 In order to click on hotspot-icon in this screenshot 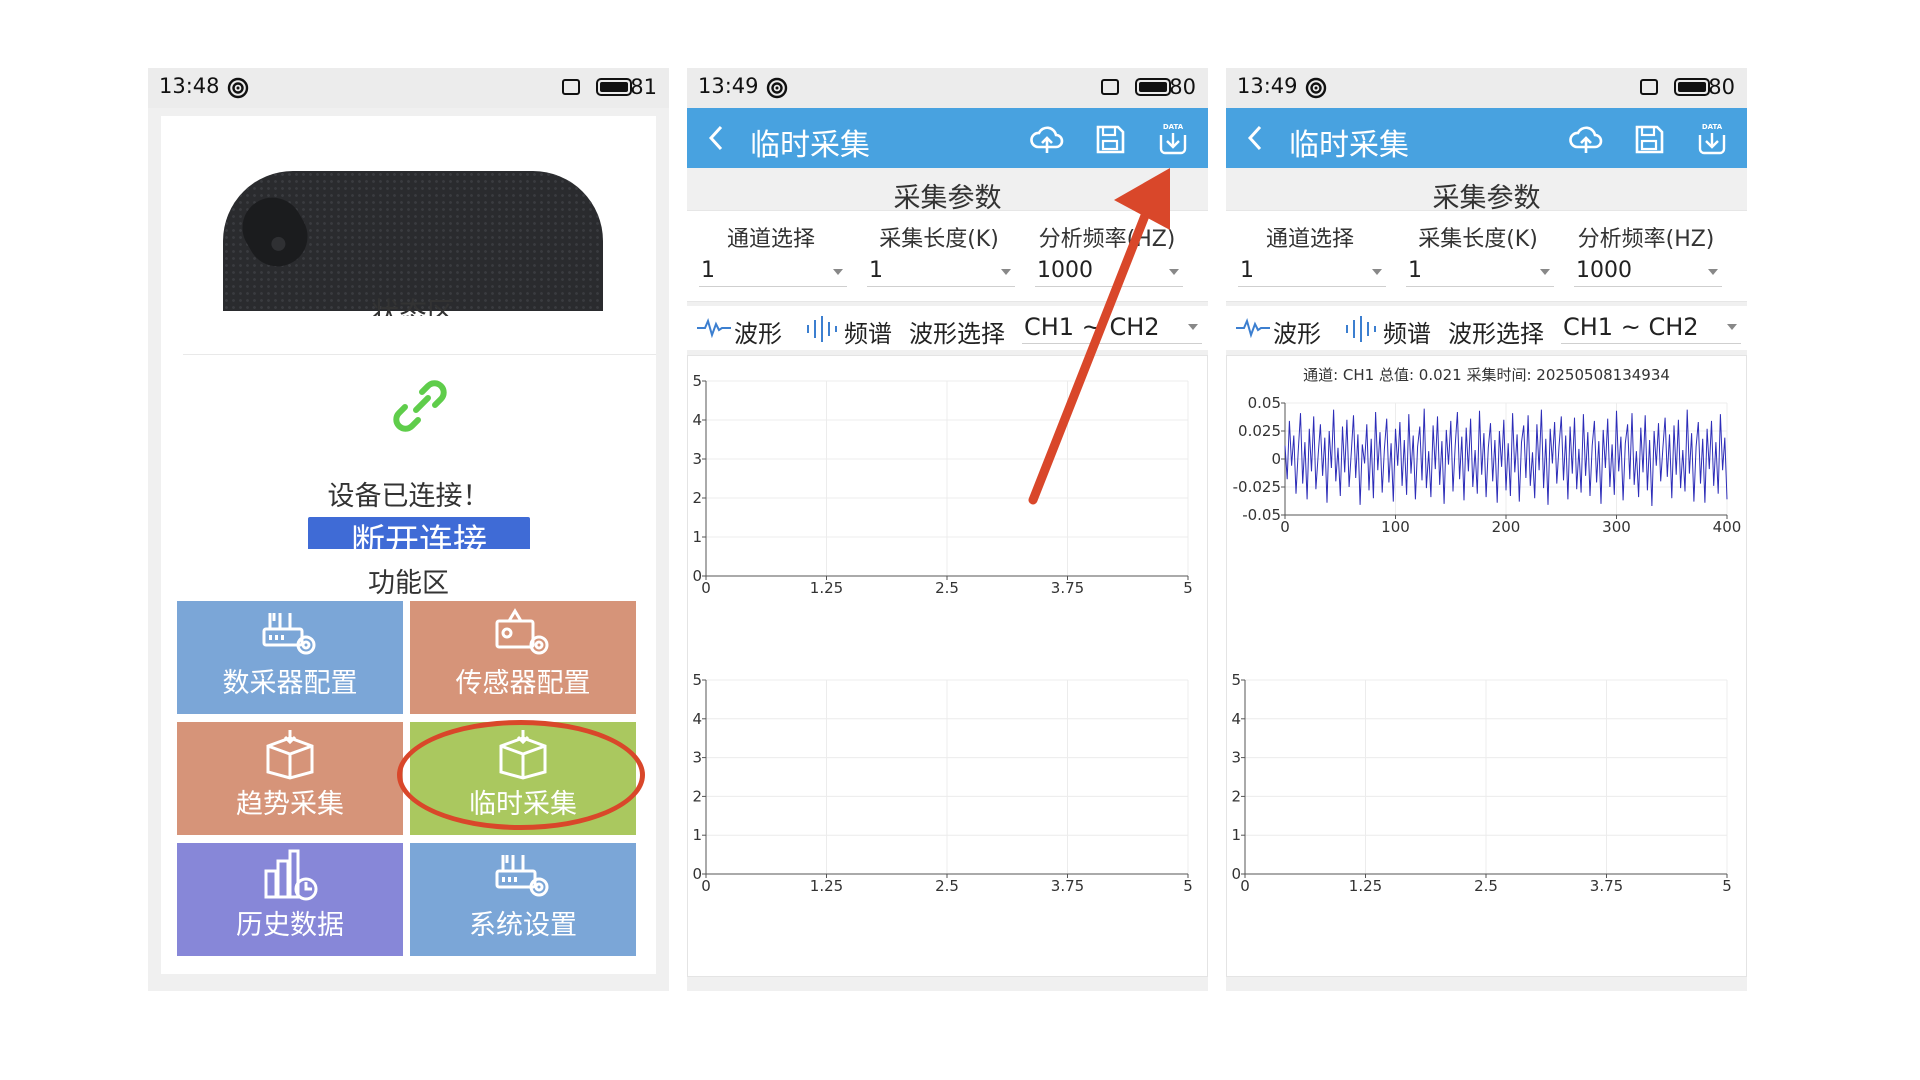, I will do `click(238, 88)`.